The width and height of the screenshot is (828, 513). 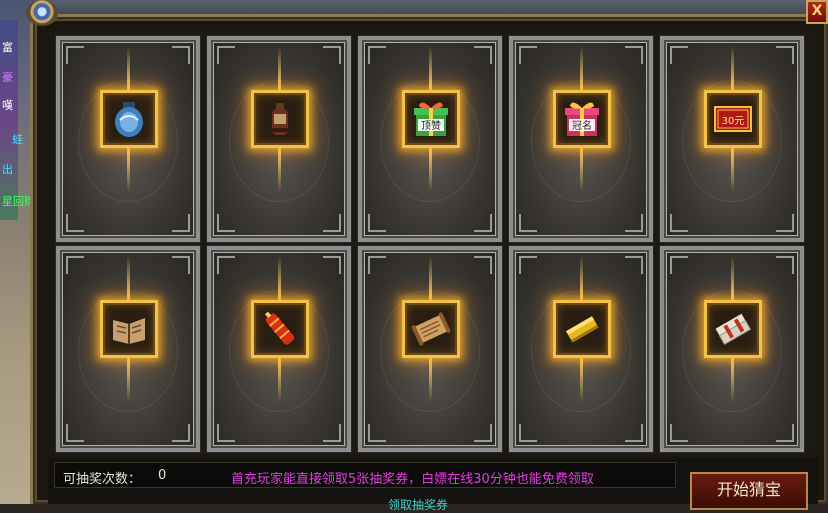 What do you see at coordinates (7, 47) in the screenshot?
I see `side-label-1: 富` at bounding box center [7, 47].